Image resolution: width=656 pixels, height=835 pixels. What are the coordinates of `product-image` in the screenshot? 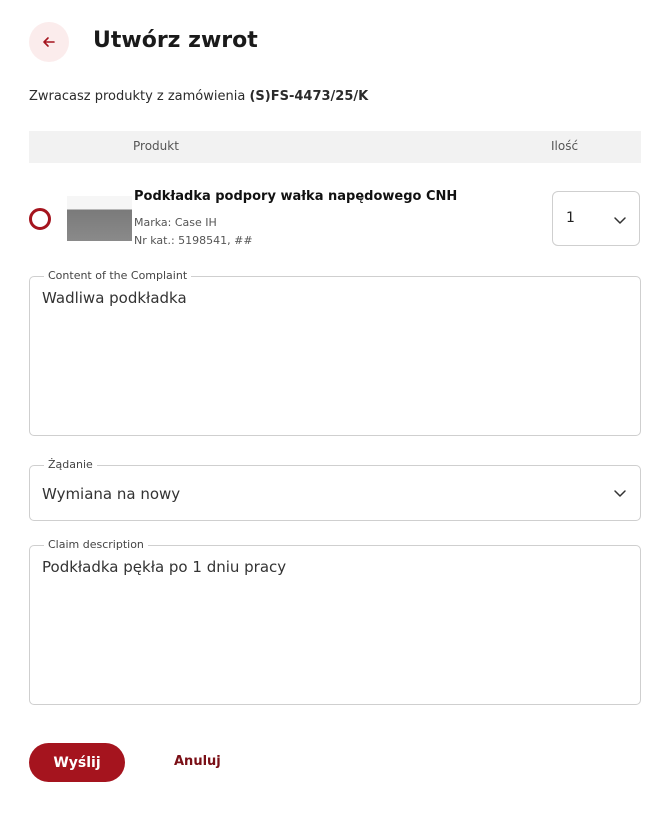 It's located at (99, 218).